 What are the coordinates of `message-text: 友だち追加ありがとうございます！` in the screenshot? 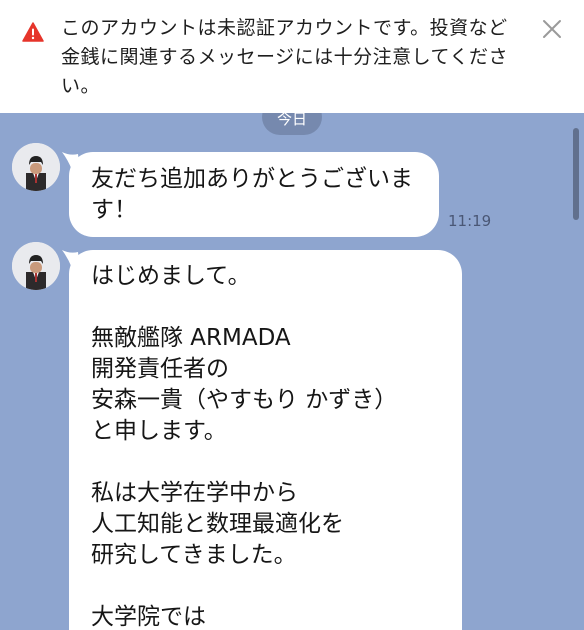 It's located at (252, 194).